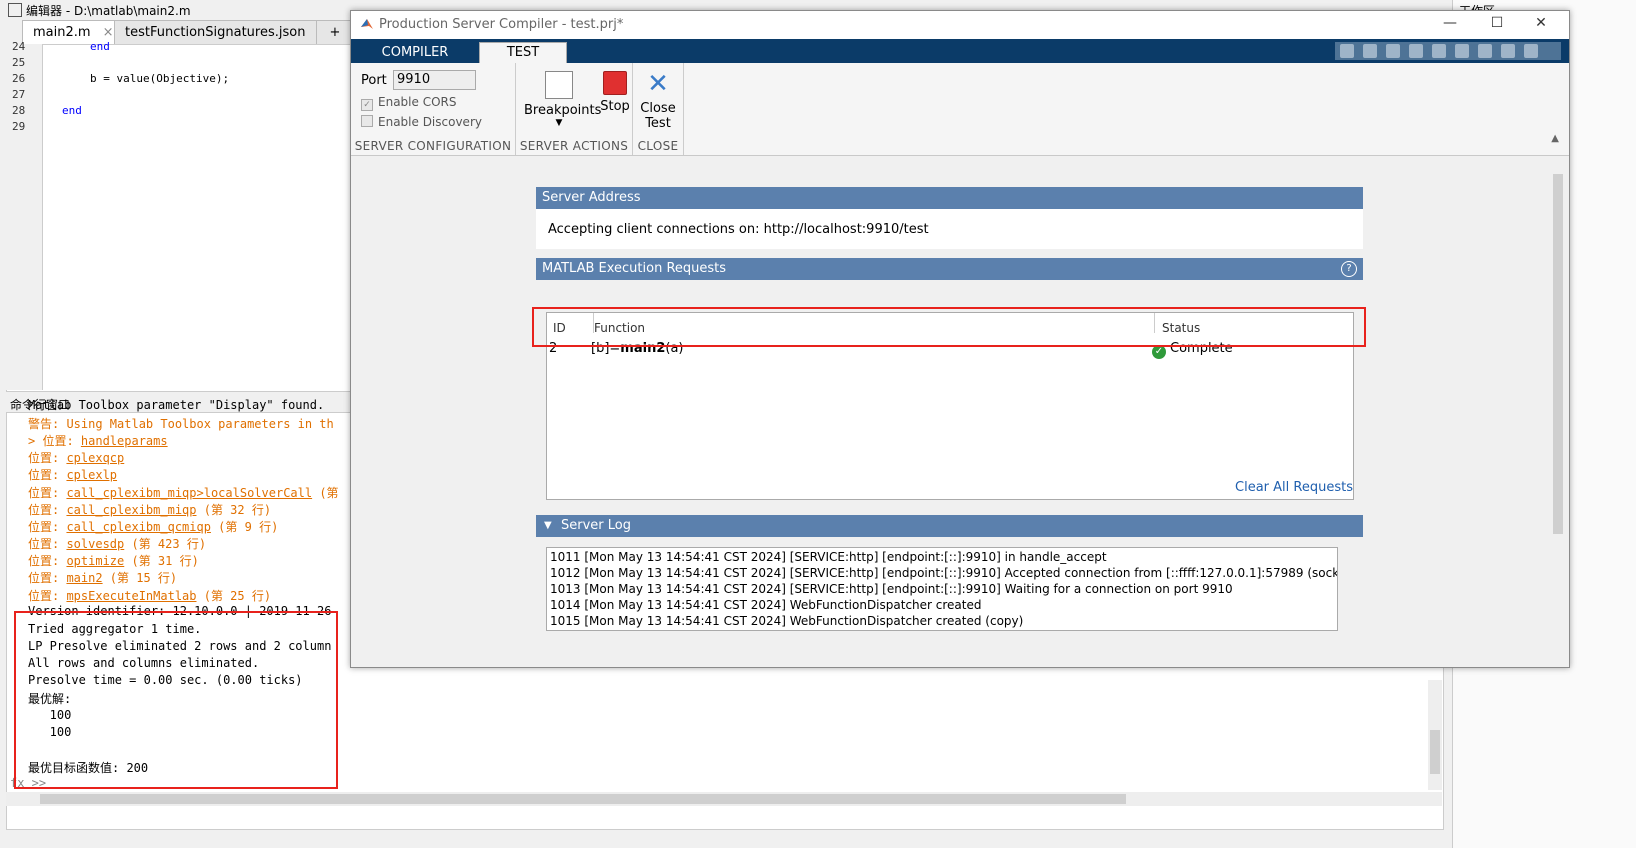 The image size is (1636, 848). I want to click on plus-icon: +, so click(335, 32).